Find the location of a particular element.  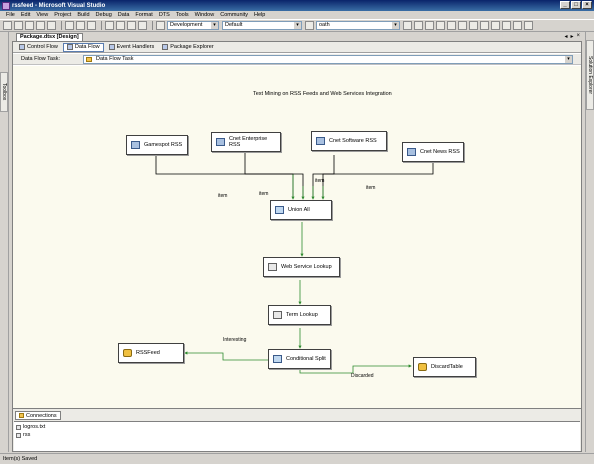

destination-rssfeed: RSSFeed is located at coordinates (151, 353).